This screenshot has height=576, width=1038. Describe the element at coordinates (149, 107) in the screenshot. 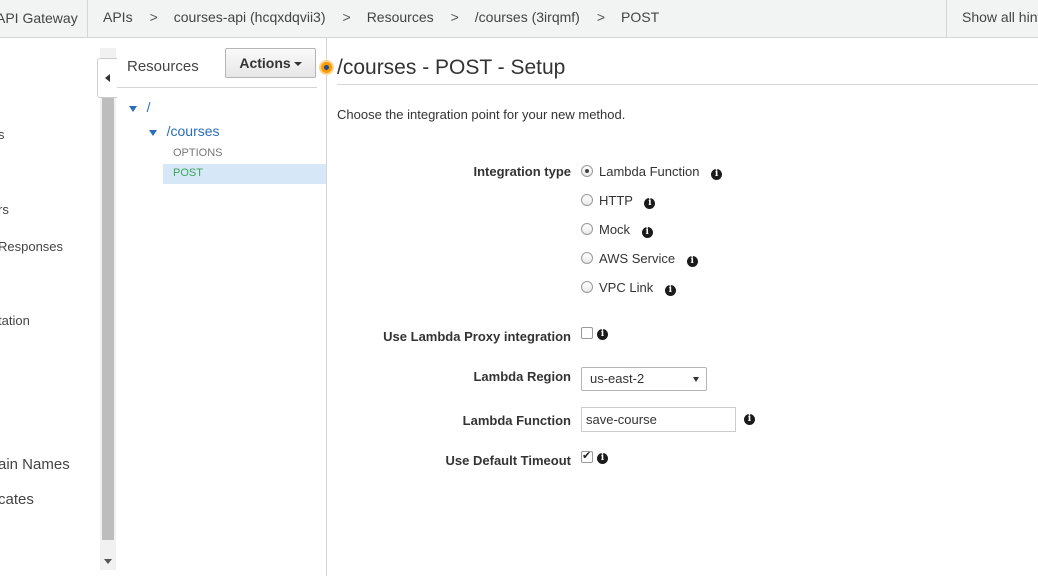

I see `tree-label-root: /` at that location.